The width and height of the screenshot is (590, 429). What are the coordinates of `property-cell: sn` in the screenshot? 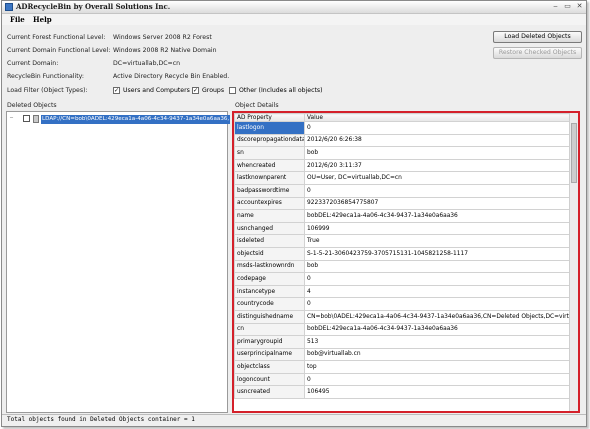 It's located at (269, 153).